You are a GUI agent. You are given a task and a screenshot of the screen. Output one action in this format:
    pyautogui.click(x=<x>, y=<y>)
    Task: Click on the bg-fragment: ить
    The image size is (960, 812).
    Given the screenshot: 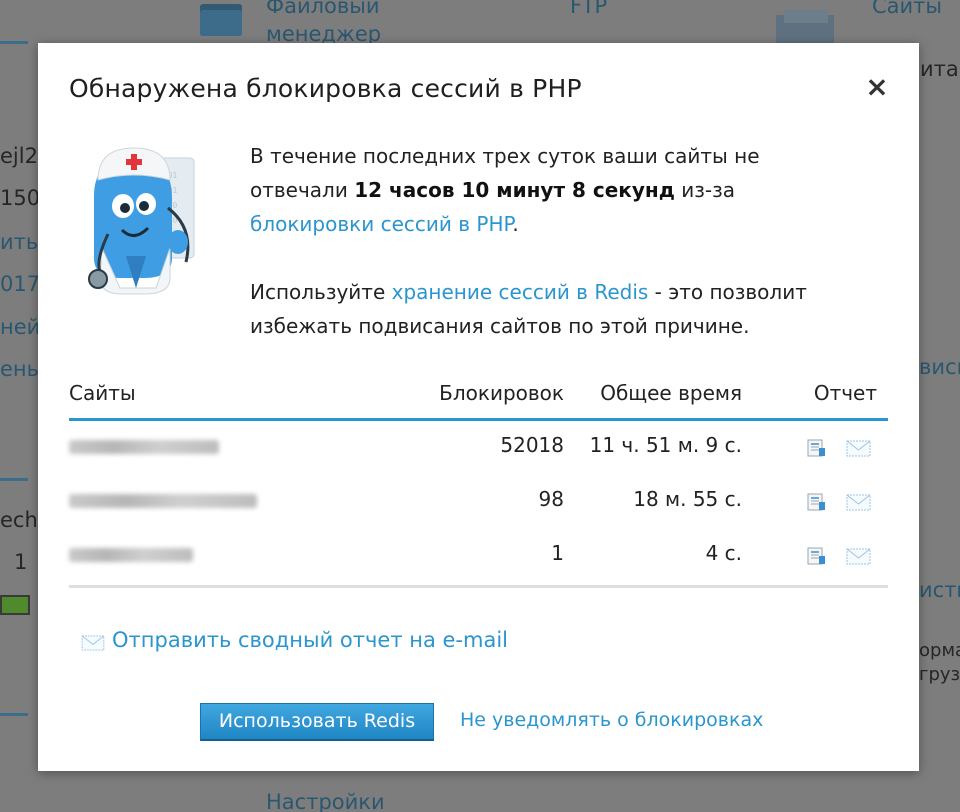 What is the action you would take?
    pyautogui.click(x=19, y=242)
    